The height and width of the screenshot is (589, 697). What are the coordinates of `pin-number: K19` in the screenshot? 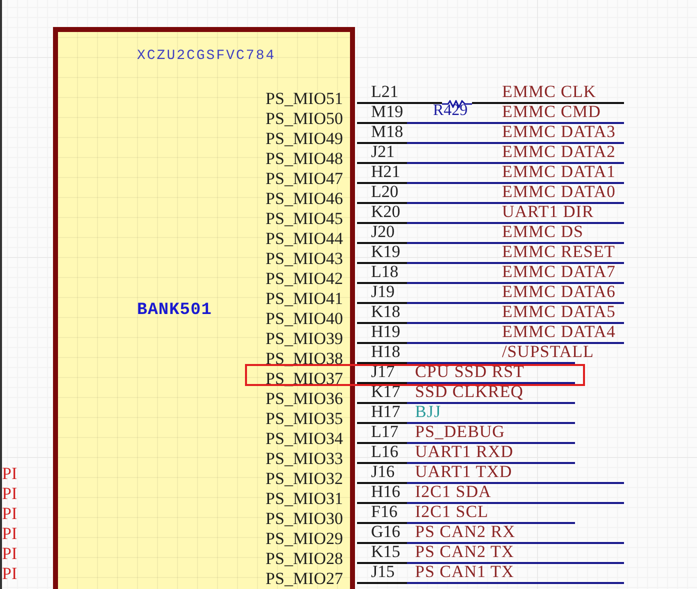 It's located at (385, 251).